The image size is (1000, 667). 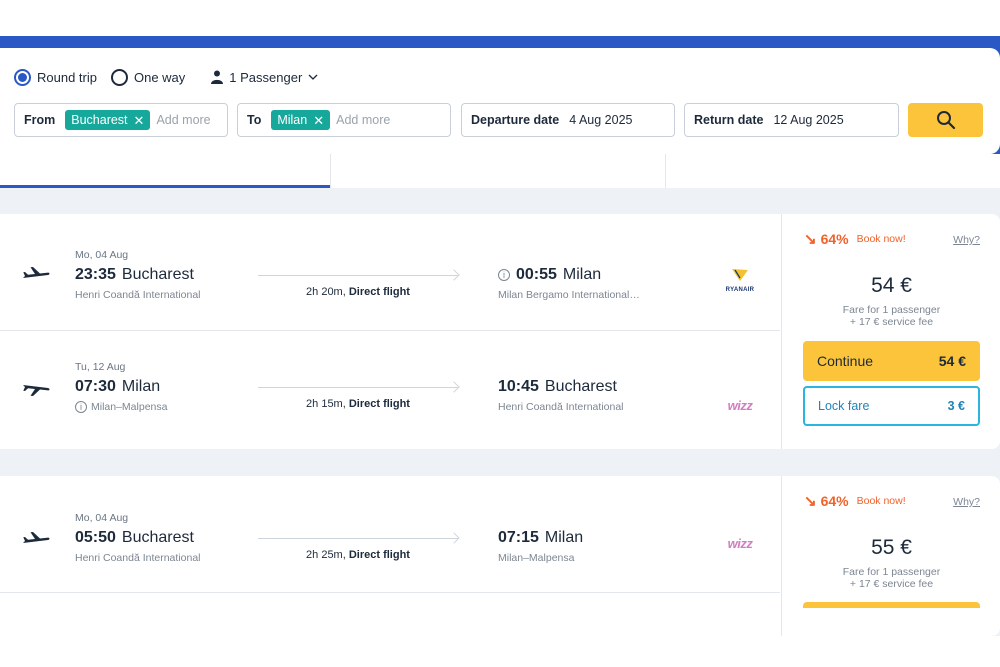 I want to click on departure-city: Milan, so click(x=141, y=386).